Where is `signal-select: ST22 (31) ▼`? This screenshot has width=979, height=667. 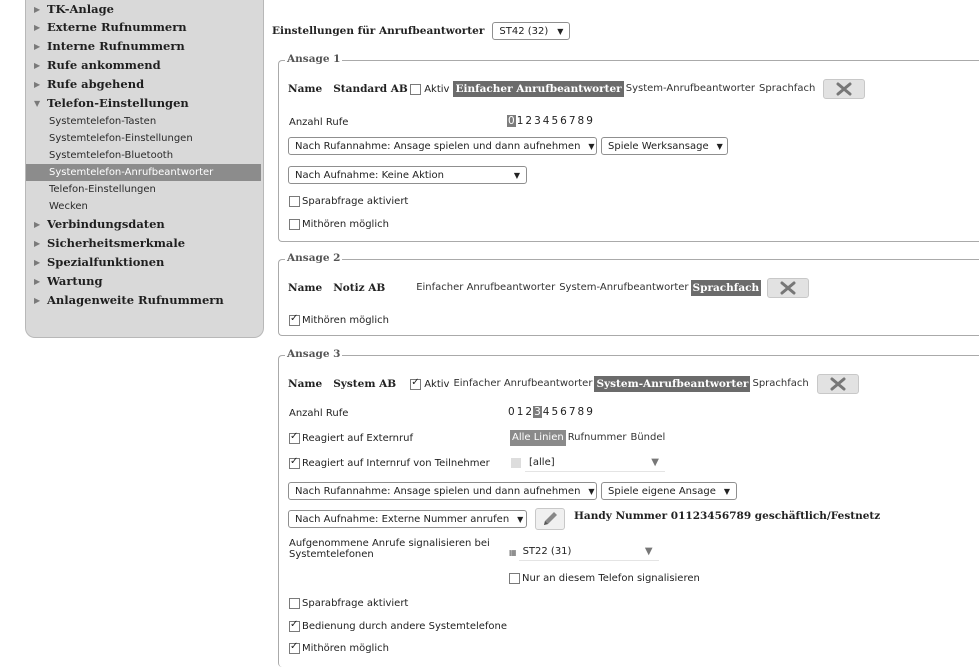 signal-select: ST22 (31) ▼ is located at coordinates (588, 552).